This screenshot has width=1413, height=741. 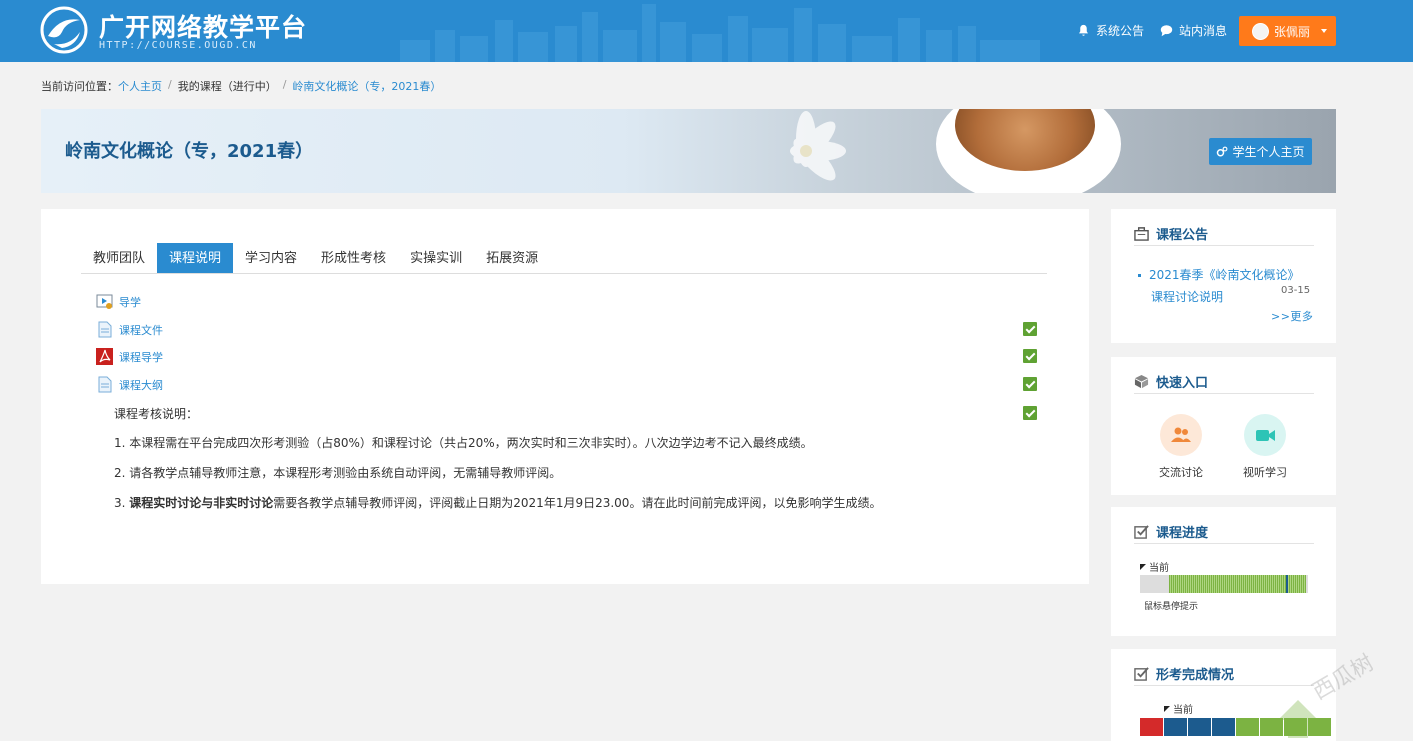 What do you see at coordinates (1141, 233) in the screenshot?
I see `announcement-icon` at bounding box center [1141, 233].